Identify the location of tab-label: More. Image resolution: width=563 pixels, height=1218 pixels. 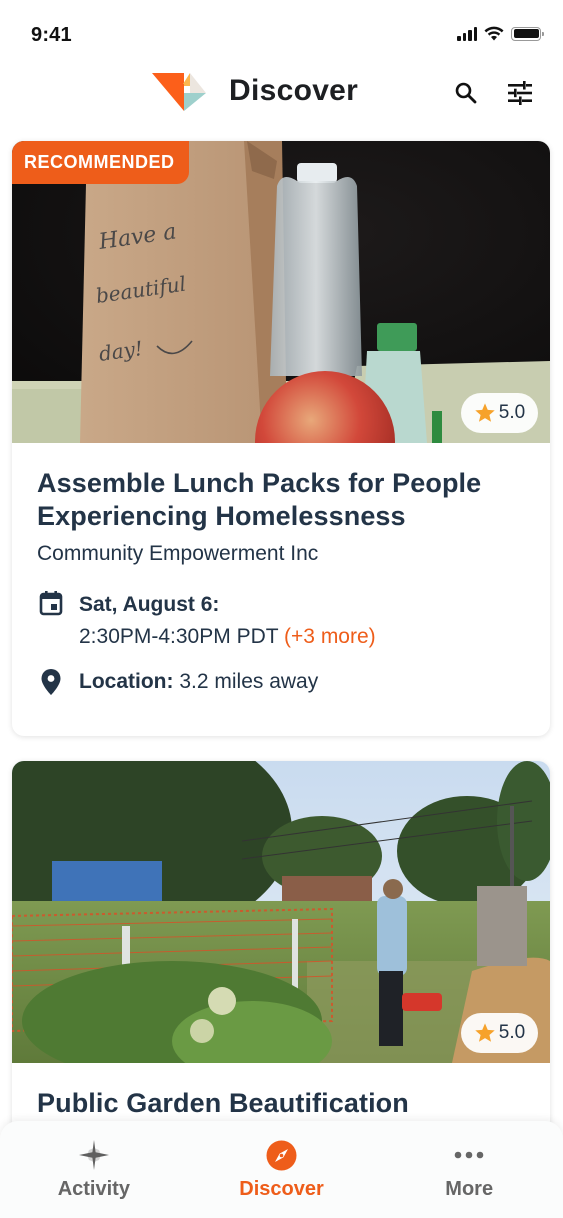
(469, 1189).